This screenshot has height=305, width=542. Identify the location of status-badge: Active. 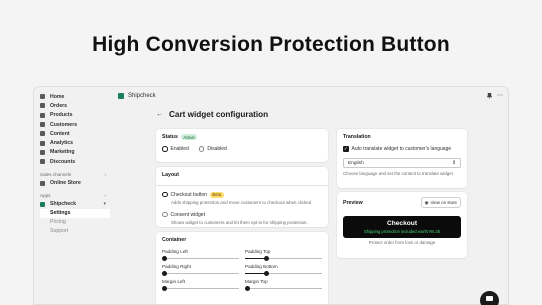
(189, 137).